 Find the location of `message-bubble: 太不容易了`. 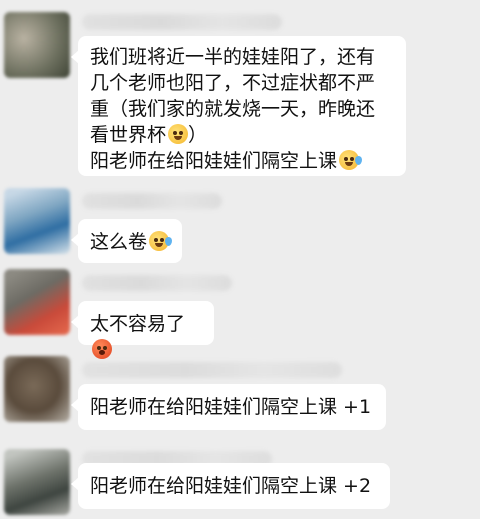

message-bubble: 太不容易了 is located at coordinates (142, 330).